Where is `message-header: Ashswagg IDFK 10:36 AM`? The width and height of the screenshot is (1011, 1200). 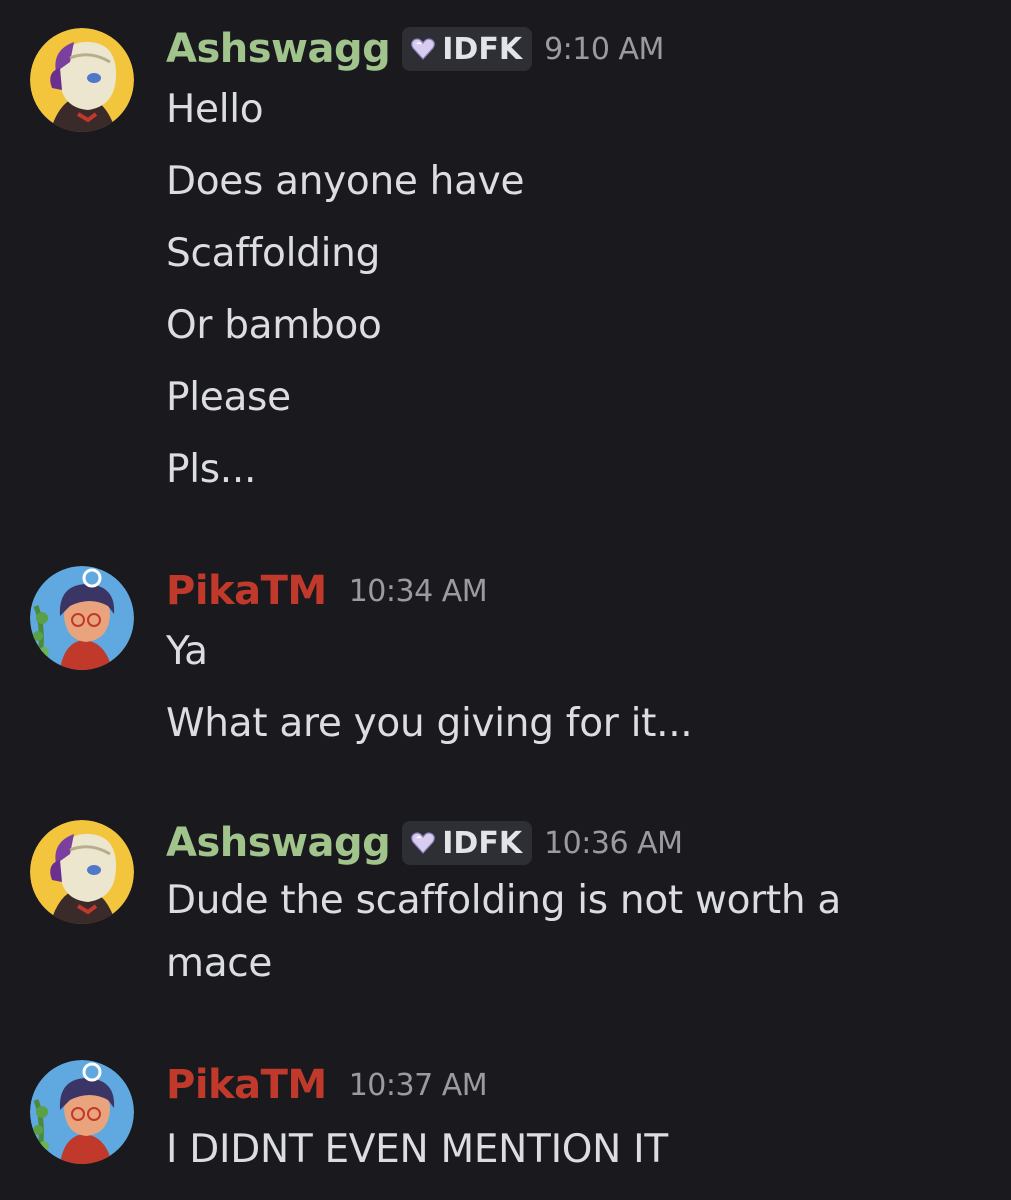
message-header: Ashswagg IDFK 10:36 AM is located at coordinates (578, 843).